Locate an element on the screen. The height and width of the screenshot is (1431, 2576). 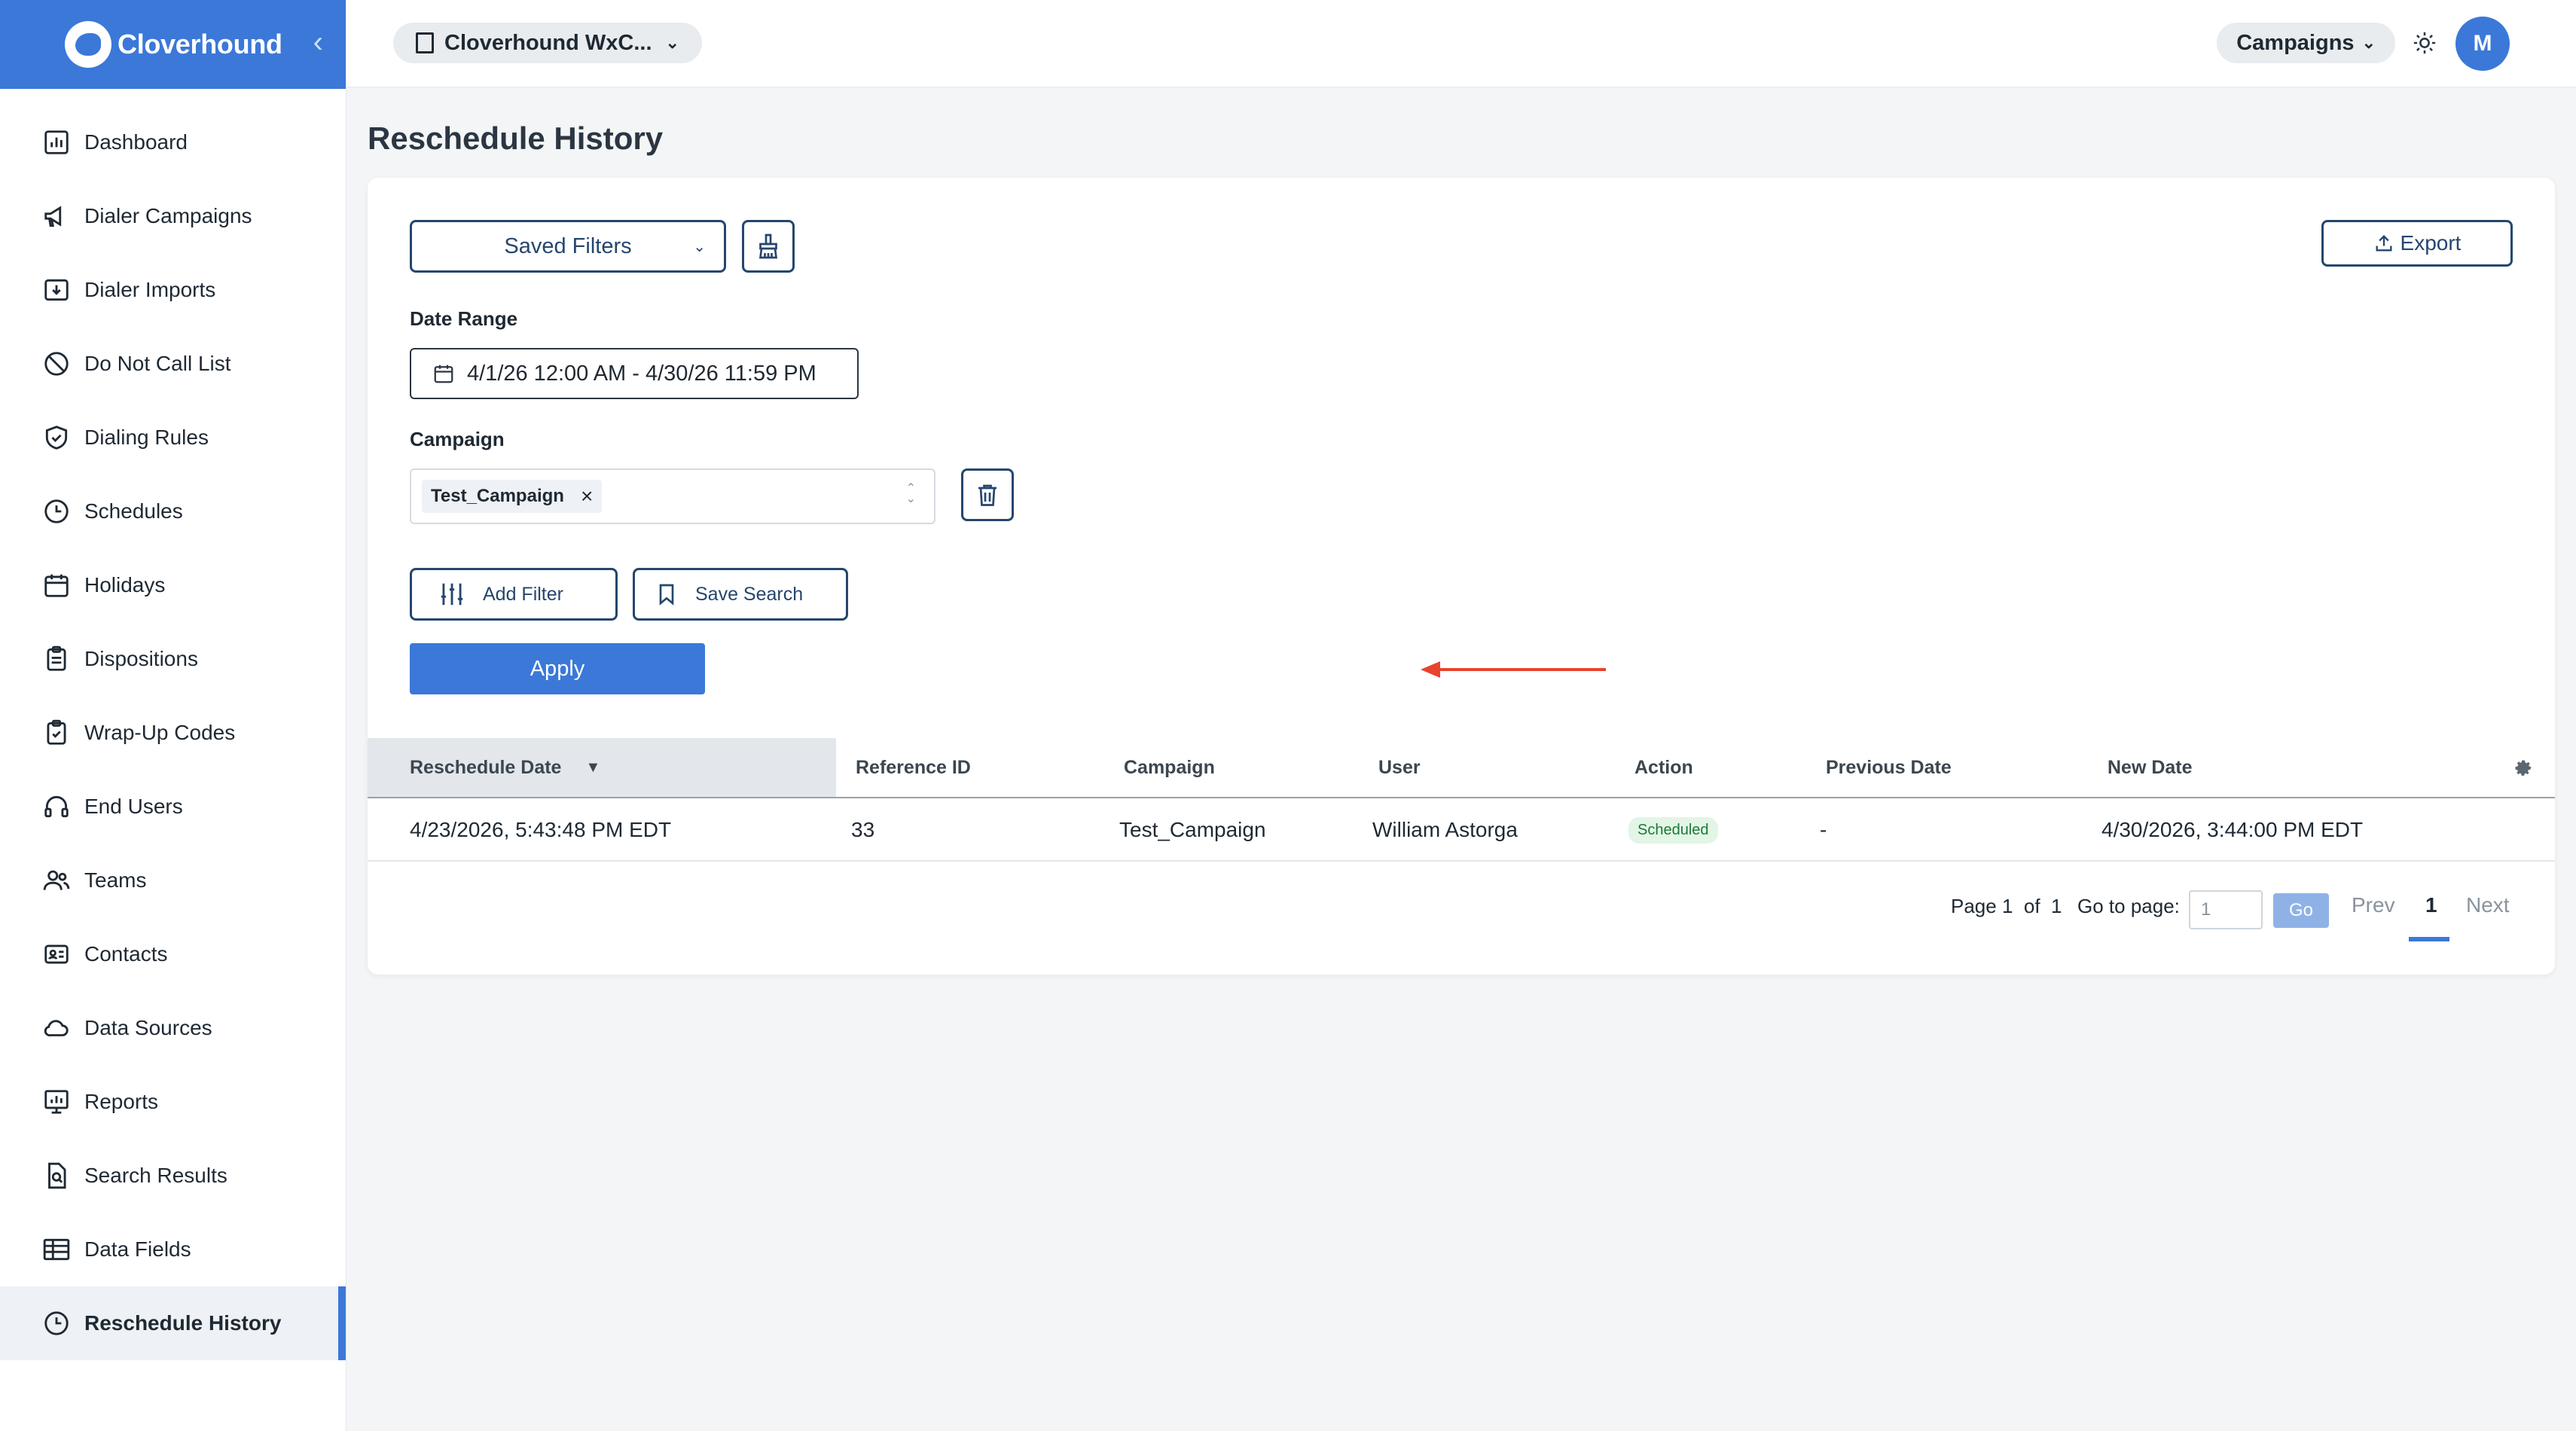
sidebar-item-search-results: Search Results is located at coordinates (173, 1176).